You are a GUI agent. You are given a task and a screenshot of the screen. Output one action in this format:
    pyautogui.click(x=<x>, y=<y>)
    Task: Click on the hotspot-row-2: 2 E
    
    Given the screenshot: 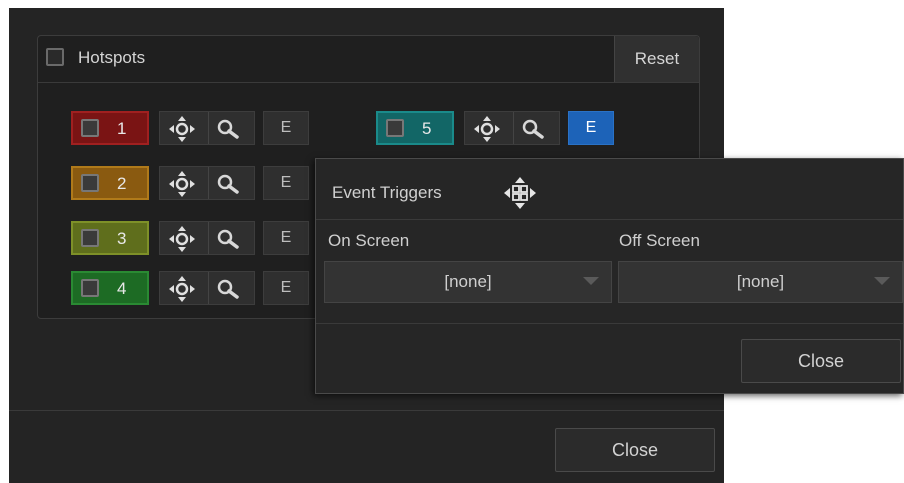 What is the action you would take?
    pyautogui.click(x=191, y=183)
    